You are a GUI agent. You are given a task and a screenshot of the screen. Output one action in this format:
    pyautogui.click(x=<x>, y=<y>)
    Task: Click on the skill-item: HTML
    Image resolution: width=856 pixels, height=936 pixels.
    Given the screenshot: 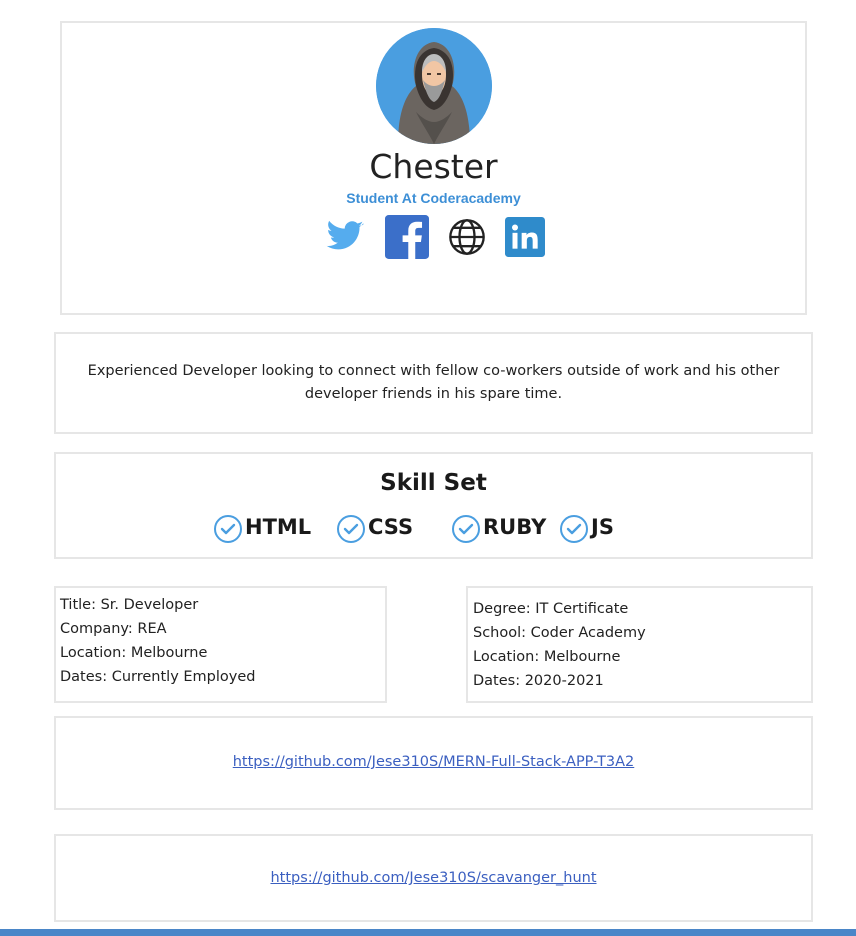 What is the action you would take?
    pyautogui.click(x=261, y=527)
    